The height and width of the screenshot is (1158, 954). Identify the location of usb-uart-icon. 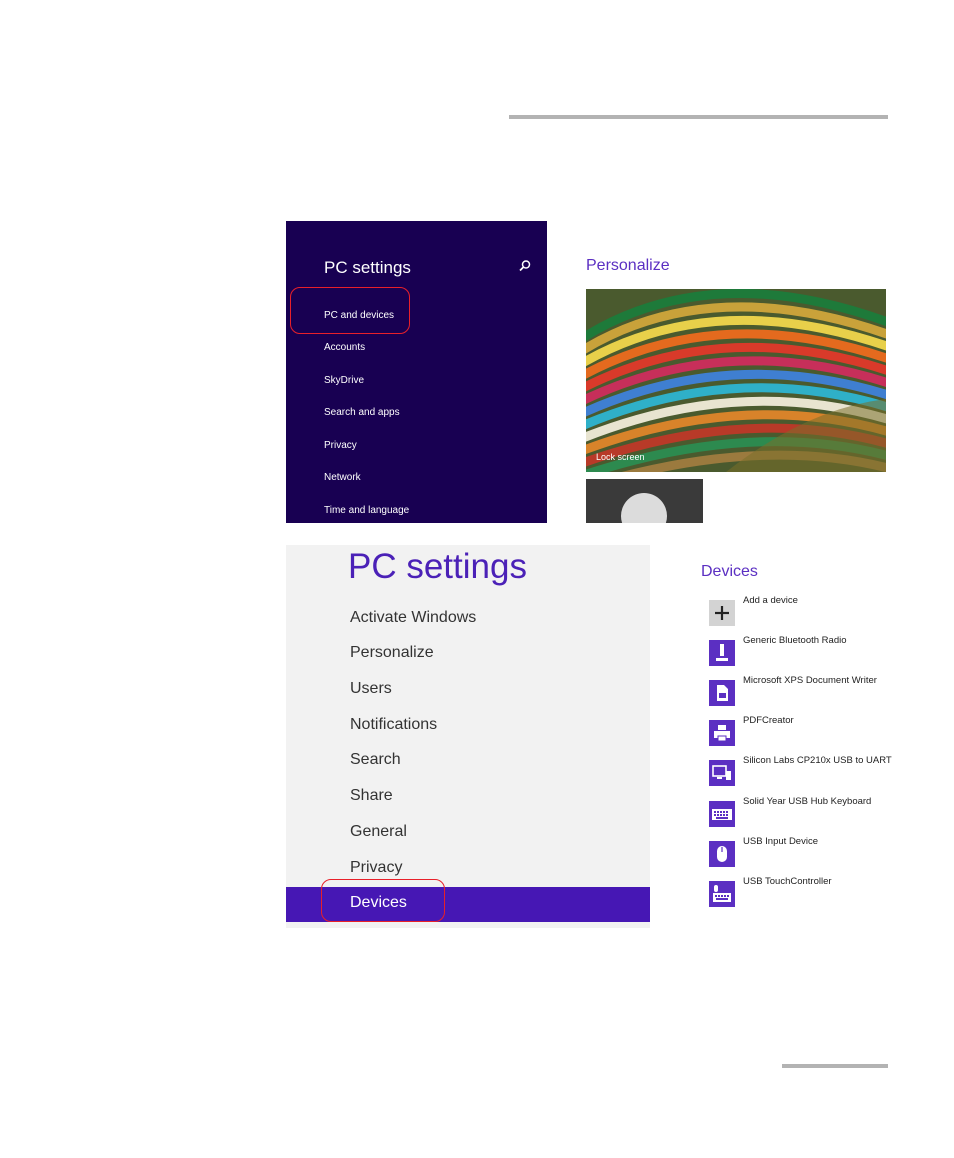
(722, 773).